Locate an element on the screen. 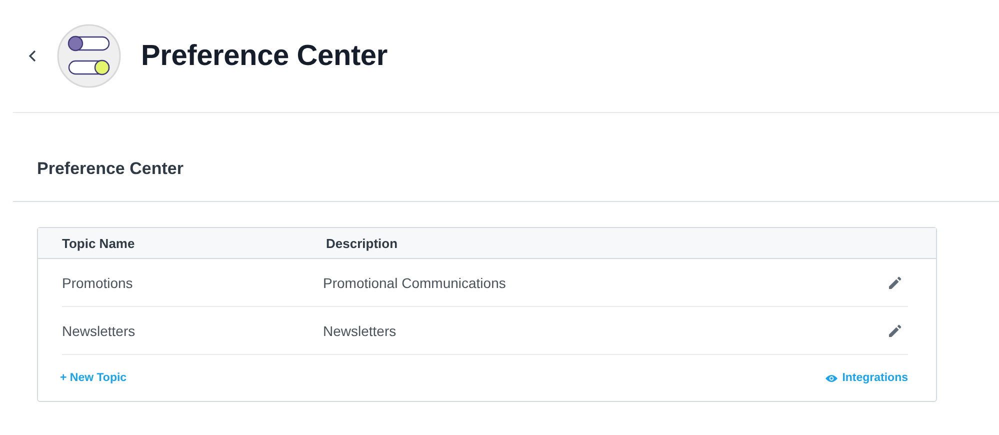  table-cell-text: Promotions is located at coordinates (98, 282).